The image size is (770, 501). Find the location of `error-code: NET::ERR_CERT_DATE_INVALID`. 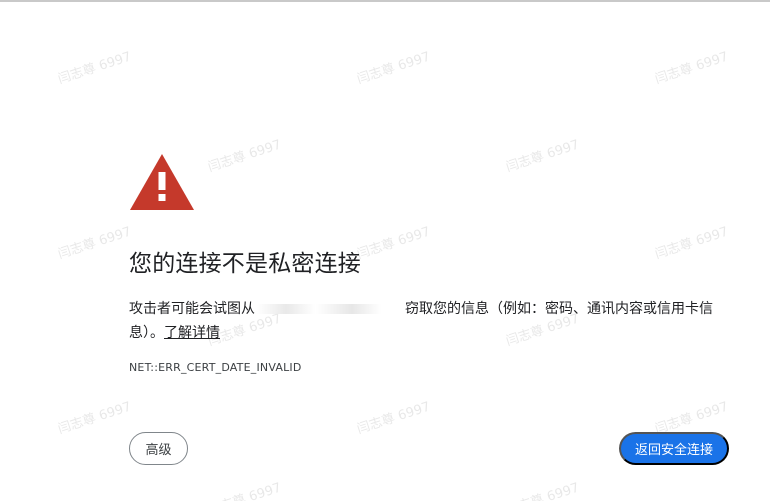

error-code: NET::ERR_CERT_DATE_INVALID is located at coordinates (215, 367).